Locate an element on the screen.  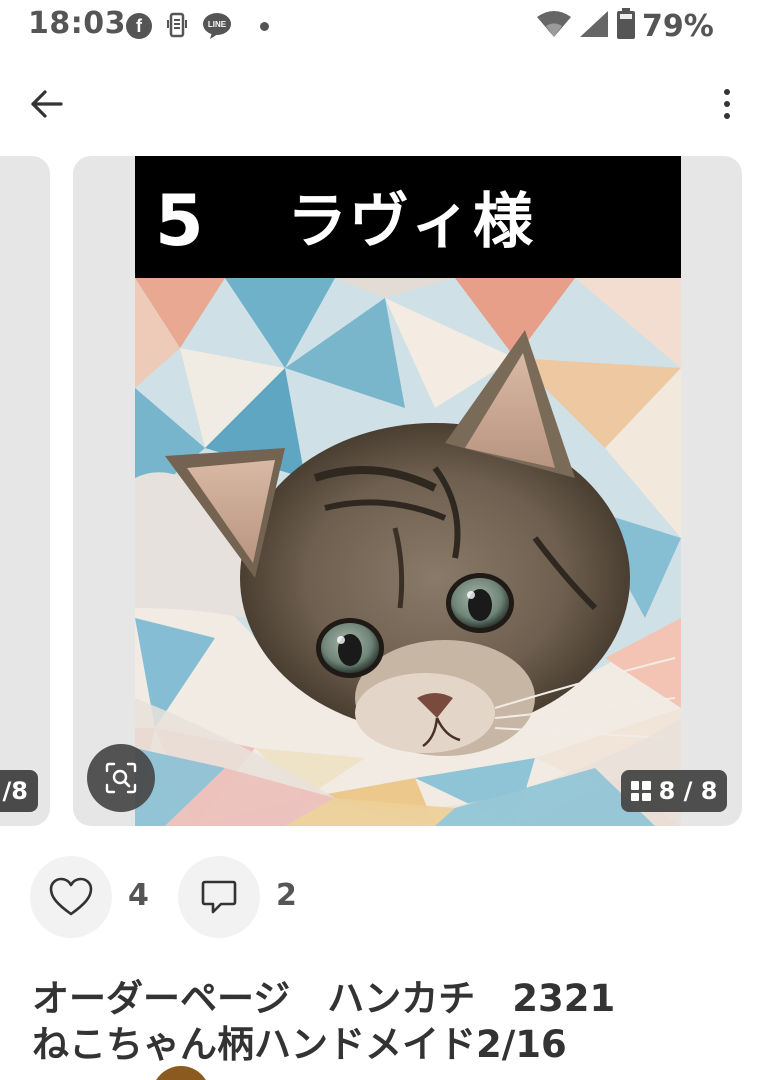
back-button is located at coordinates (46, 104).